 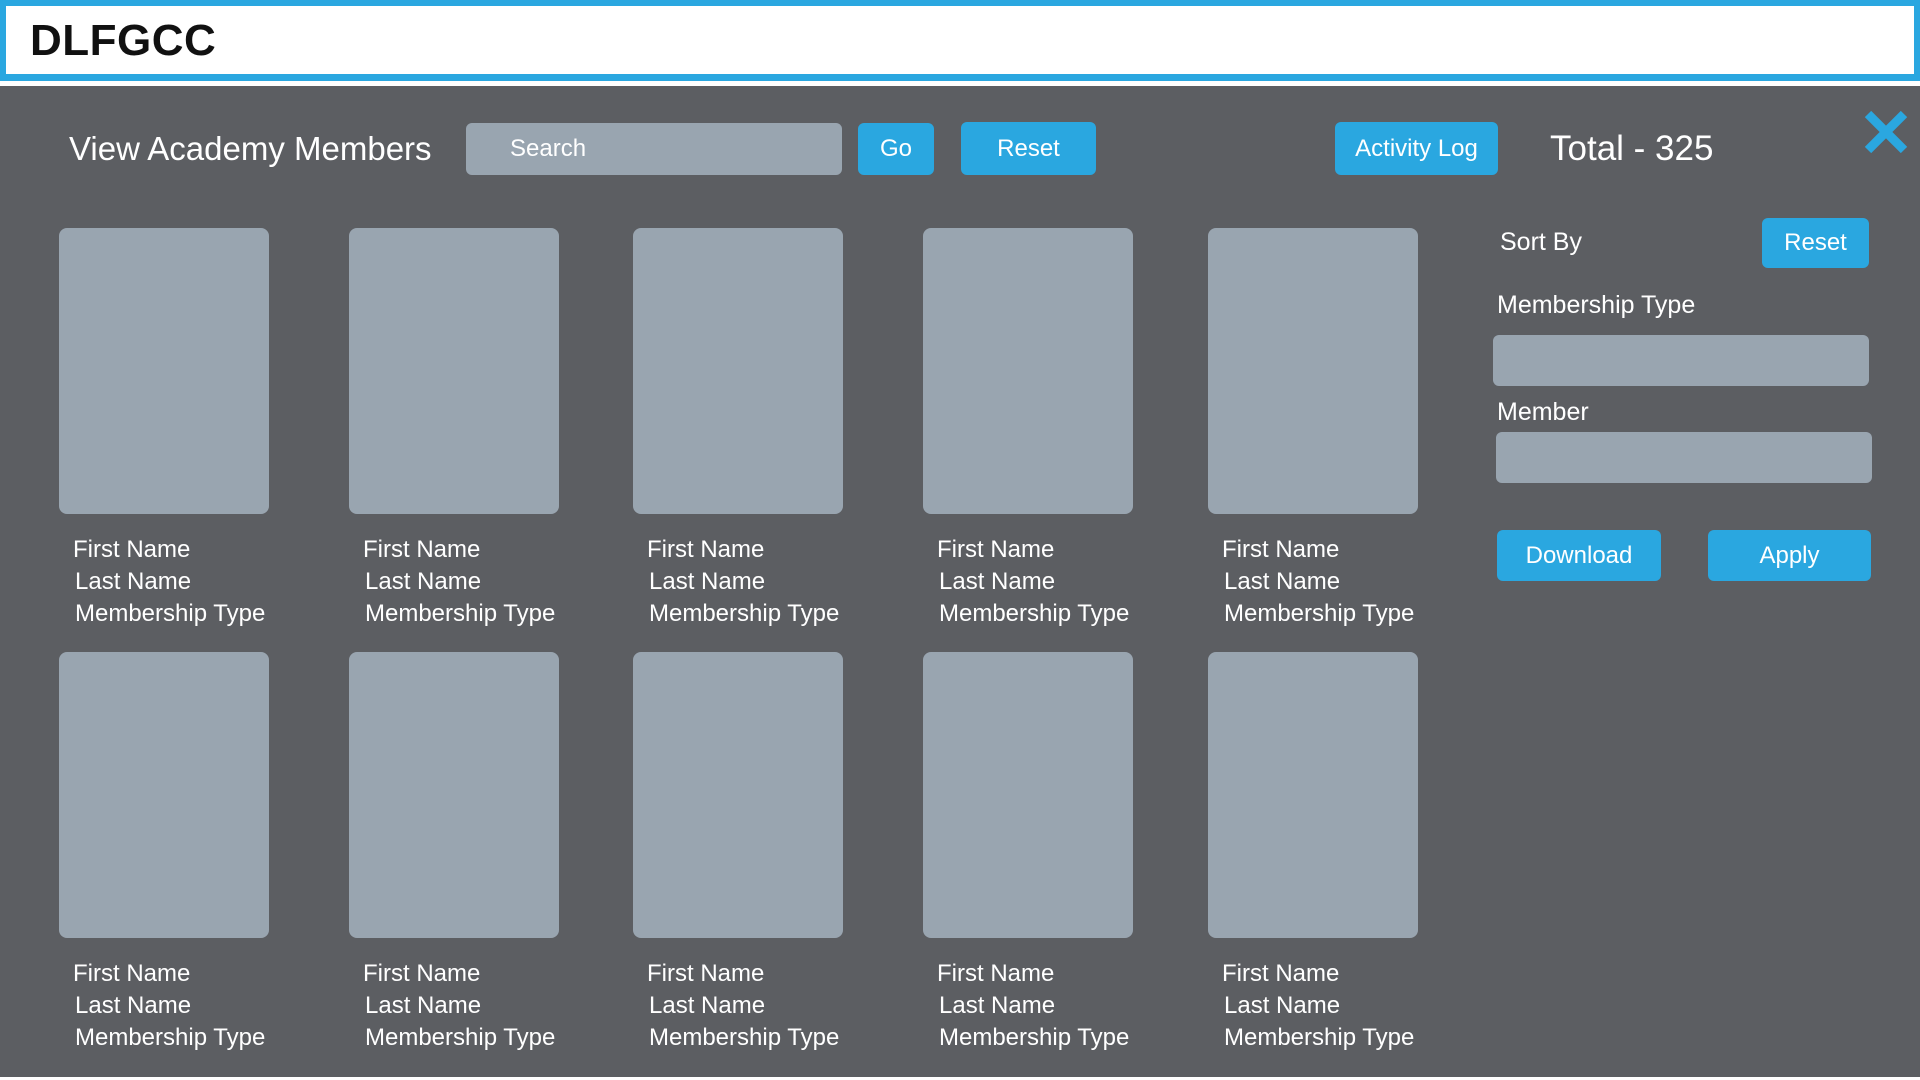 I want to click on reset-search-button: Reset, so click(x=1028, y=148).